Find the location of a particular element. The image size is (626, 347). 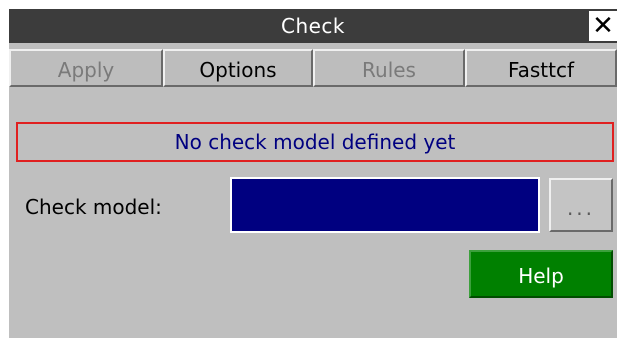

title-bar: Check ✕ is located at coordinates (313, 26).